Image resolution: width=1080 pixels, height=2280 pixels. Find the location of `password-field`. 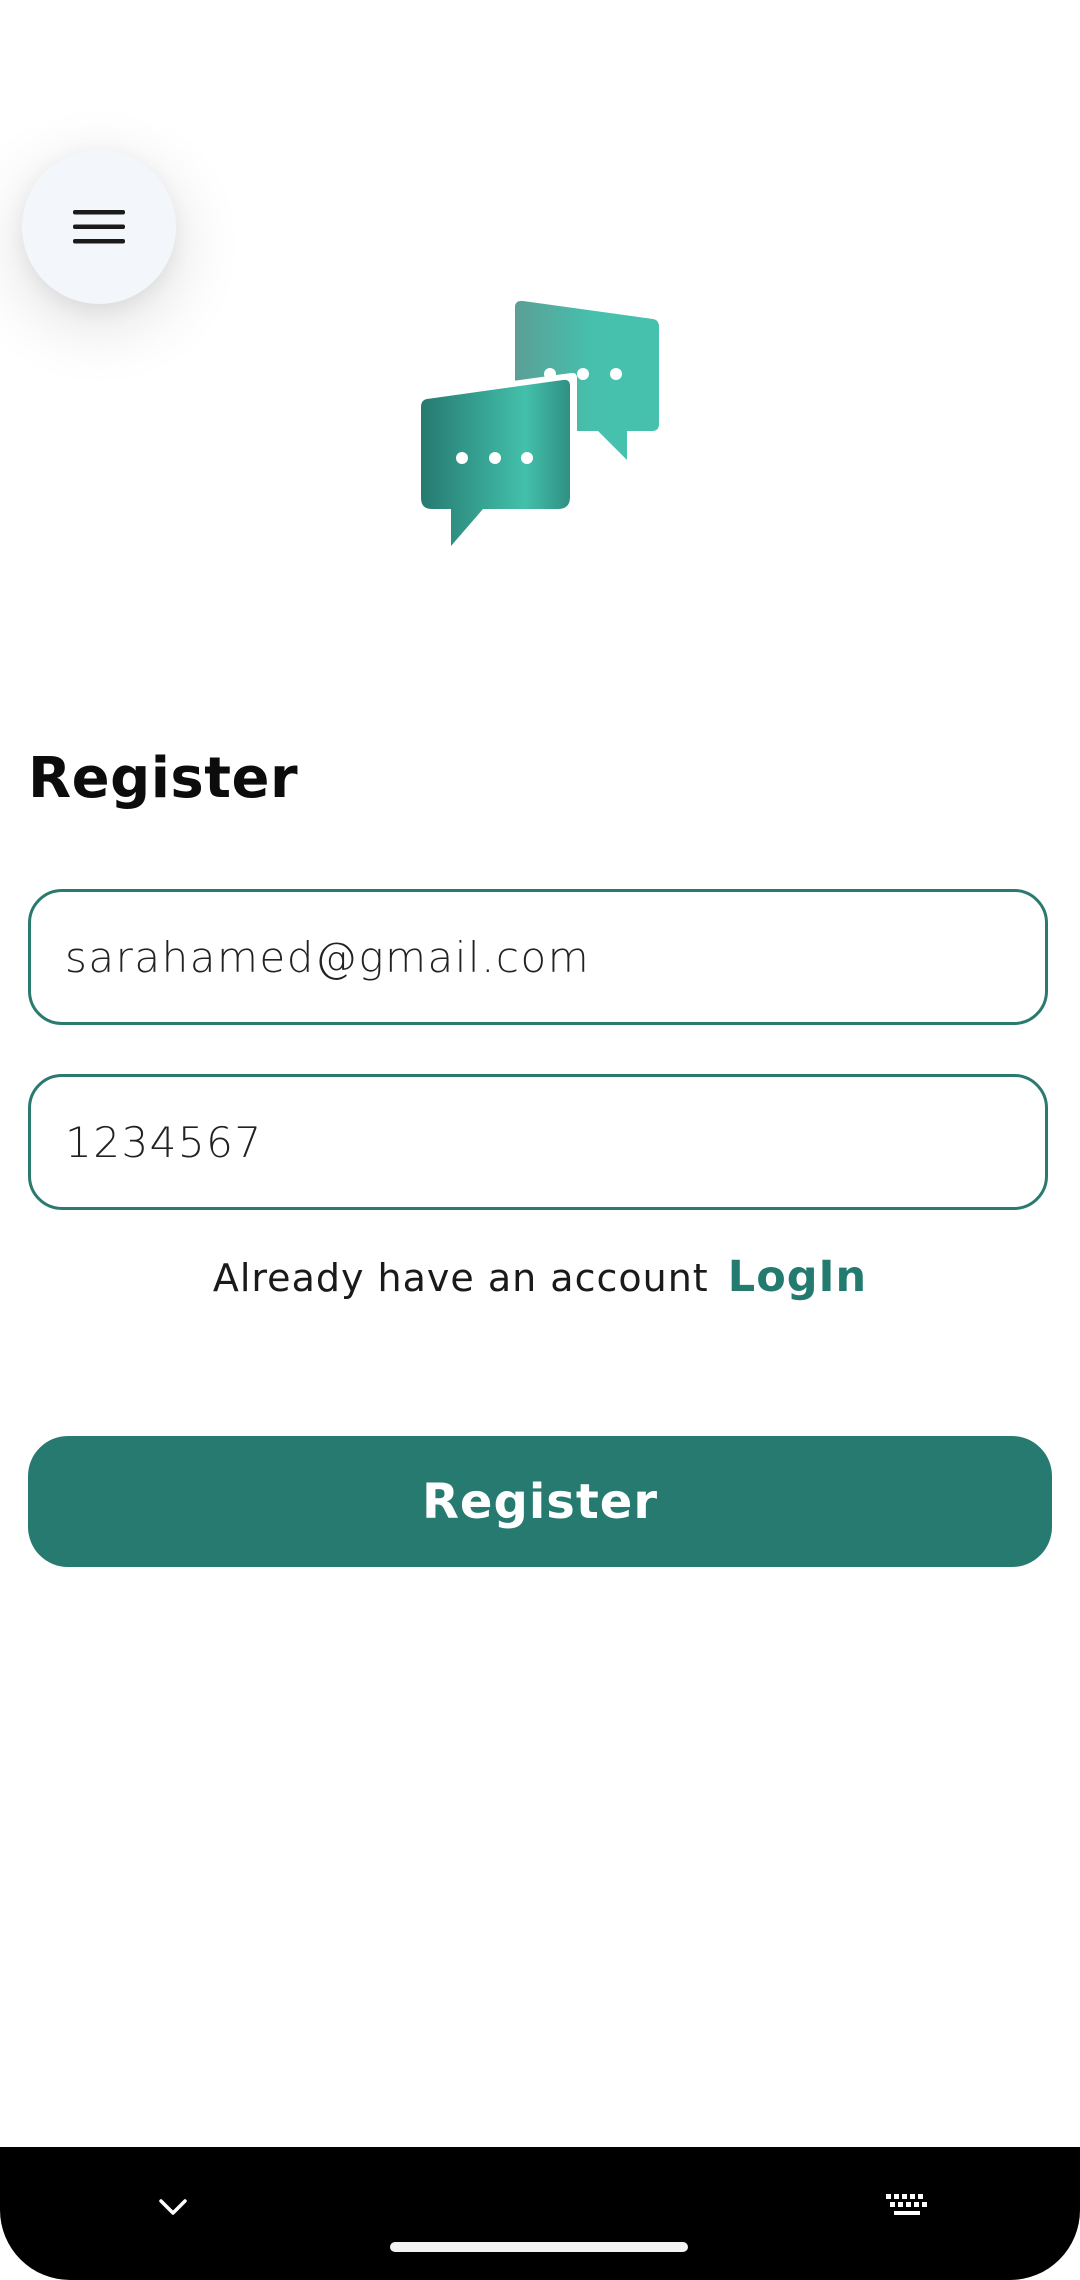

password-field is located at coordinates (538, 1142).